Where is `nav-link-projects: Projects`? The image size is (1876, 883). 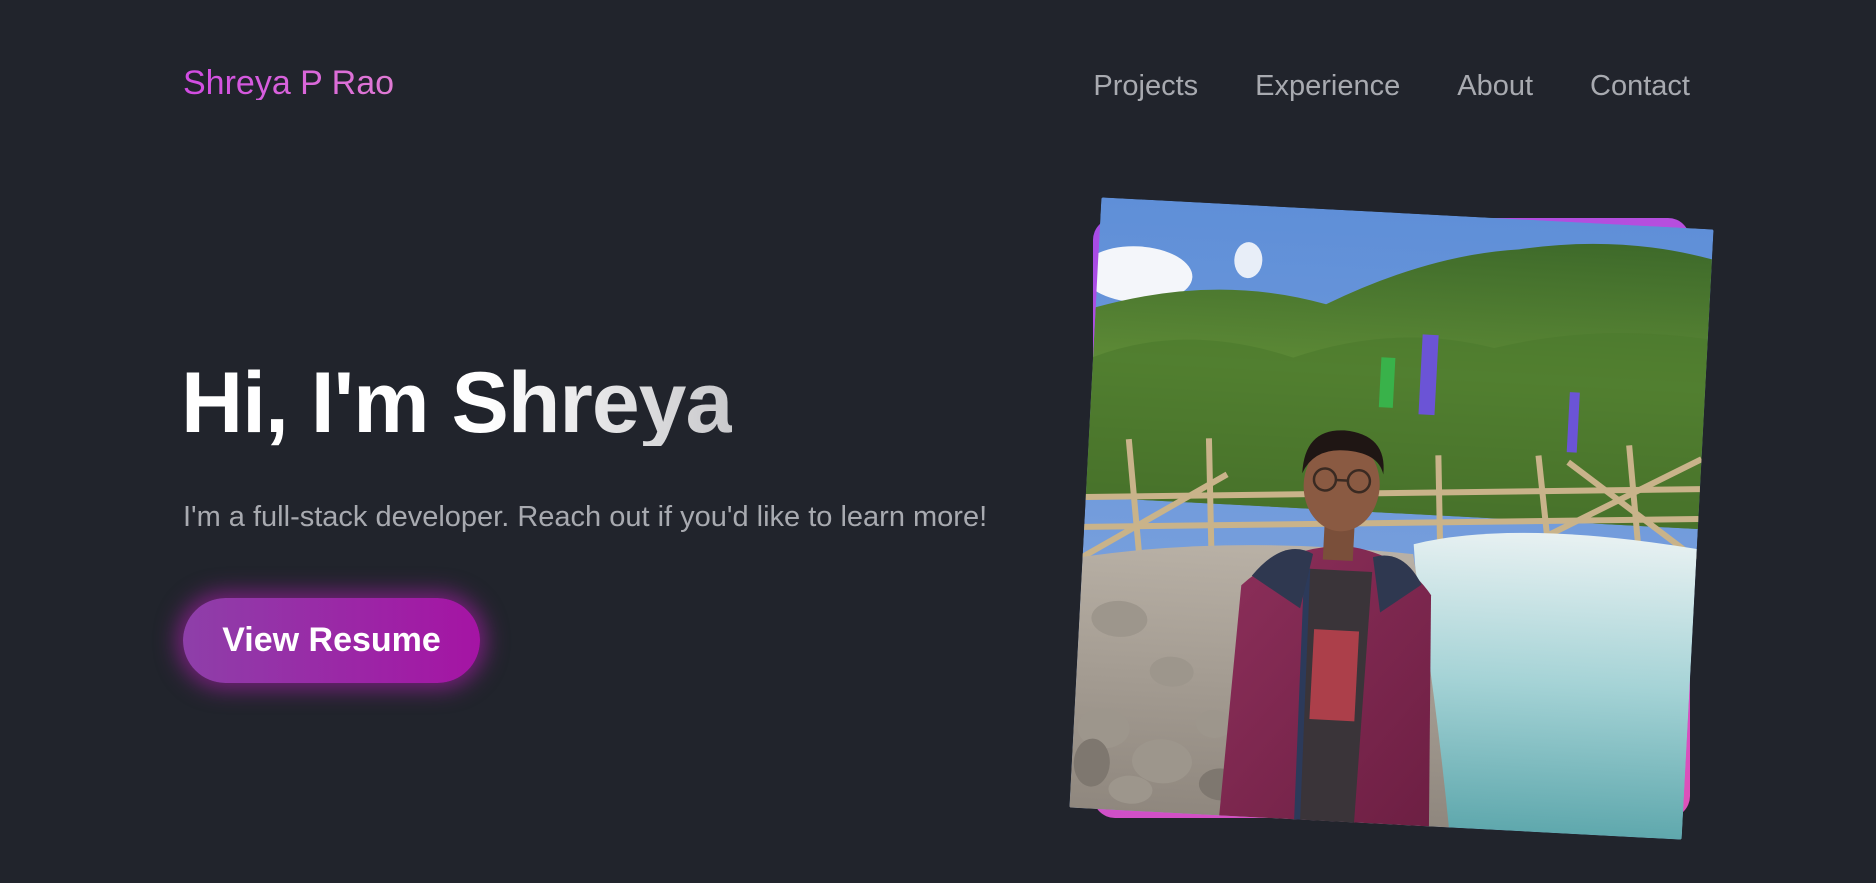
nav-link-projects: Projects is located at coordinates (1145, 86).